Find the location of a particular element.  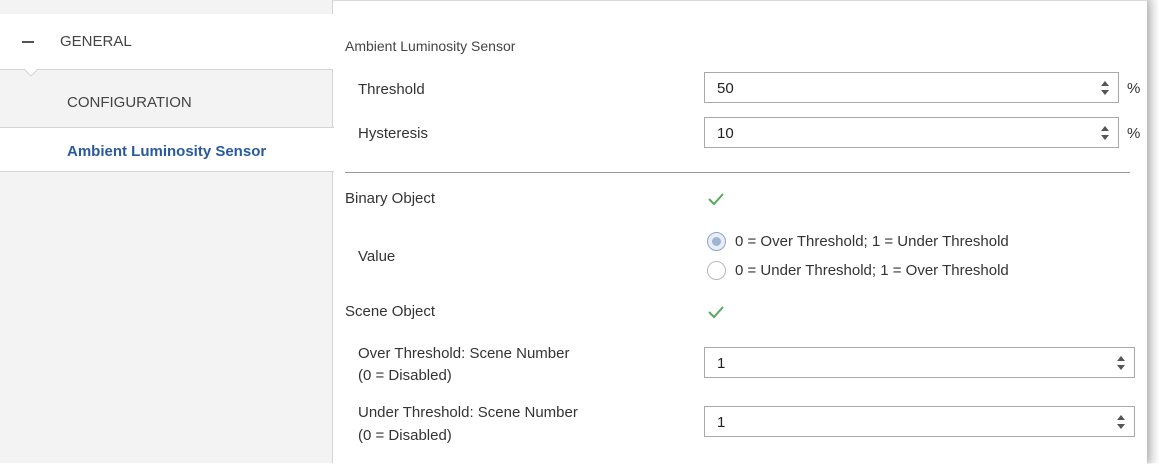

threshold-unit: % is located at coordinates (1134, 88).